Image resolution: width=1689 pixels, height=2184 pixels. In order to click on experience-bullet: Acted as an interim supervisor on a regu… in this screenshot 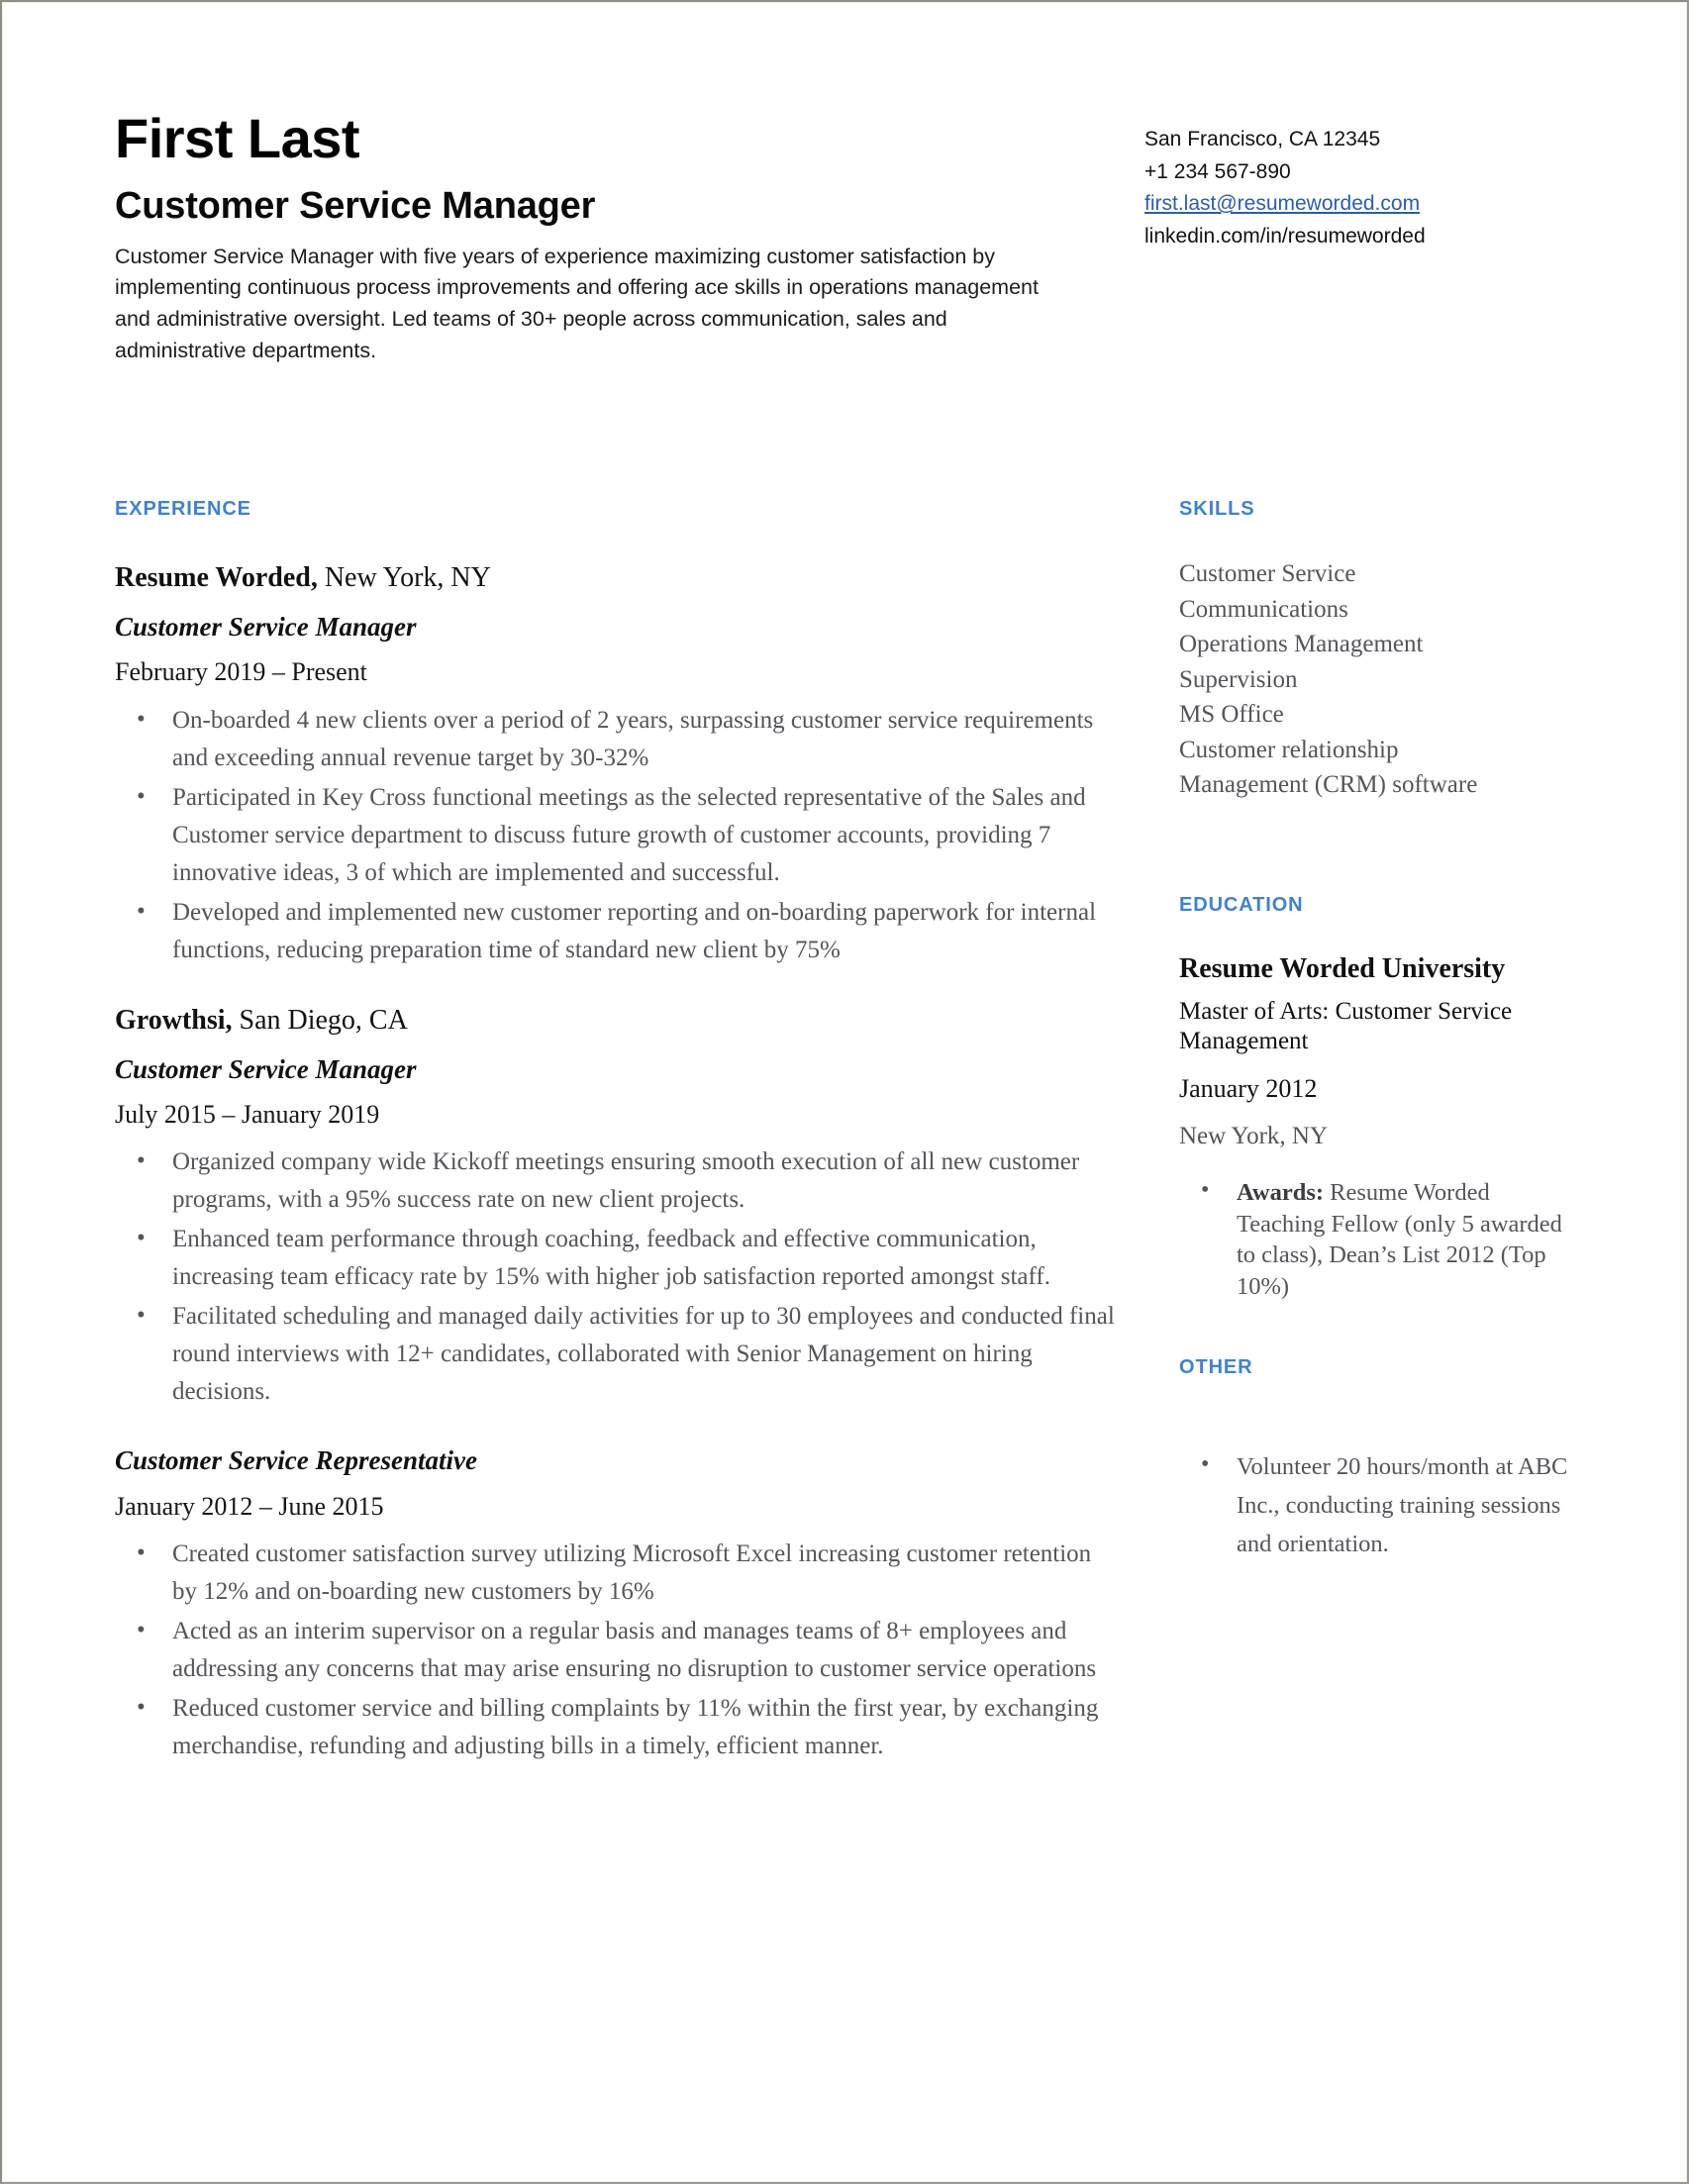, I will do `click(615, 1650)`.